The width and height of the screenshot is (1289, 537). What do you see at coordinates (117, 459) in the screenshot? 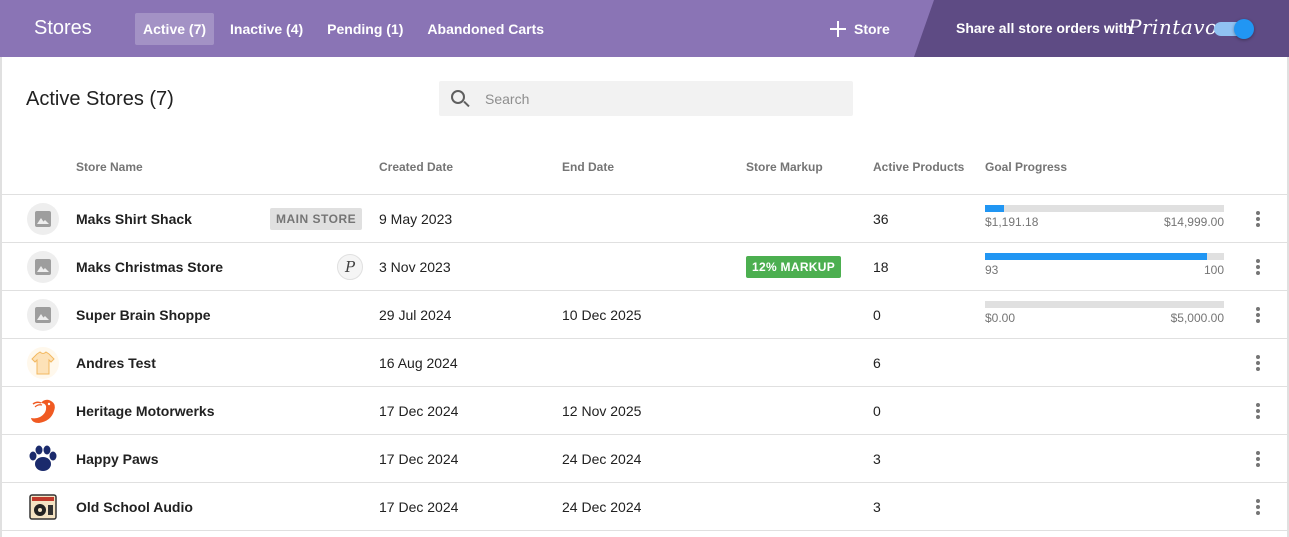
I see `store-name: Happy Paws` at bounding box center [117, 459].